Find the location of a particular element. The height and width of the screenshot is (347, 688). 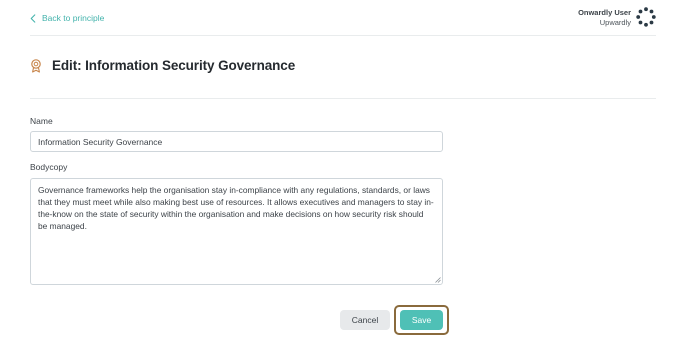

chevron-left-icon is located at coordinates (33, 18).